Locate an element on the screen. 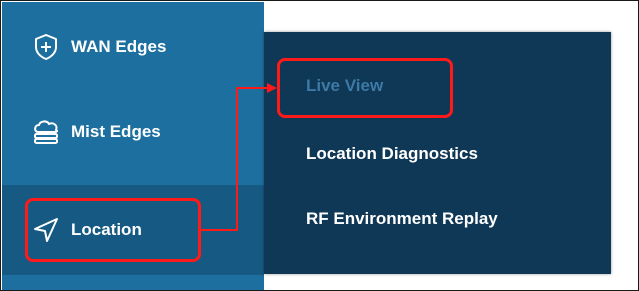 This screenshot has width=639, height=291. sidebar-item-wan-edges: WAN Edges is located at coordinates (133, 47).